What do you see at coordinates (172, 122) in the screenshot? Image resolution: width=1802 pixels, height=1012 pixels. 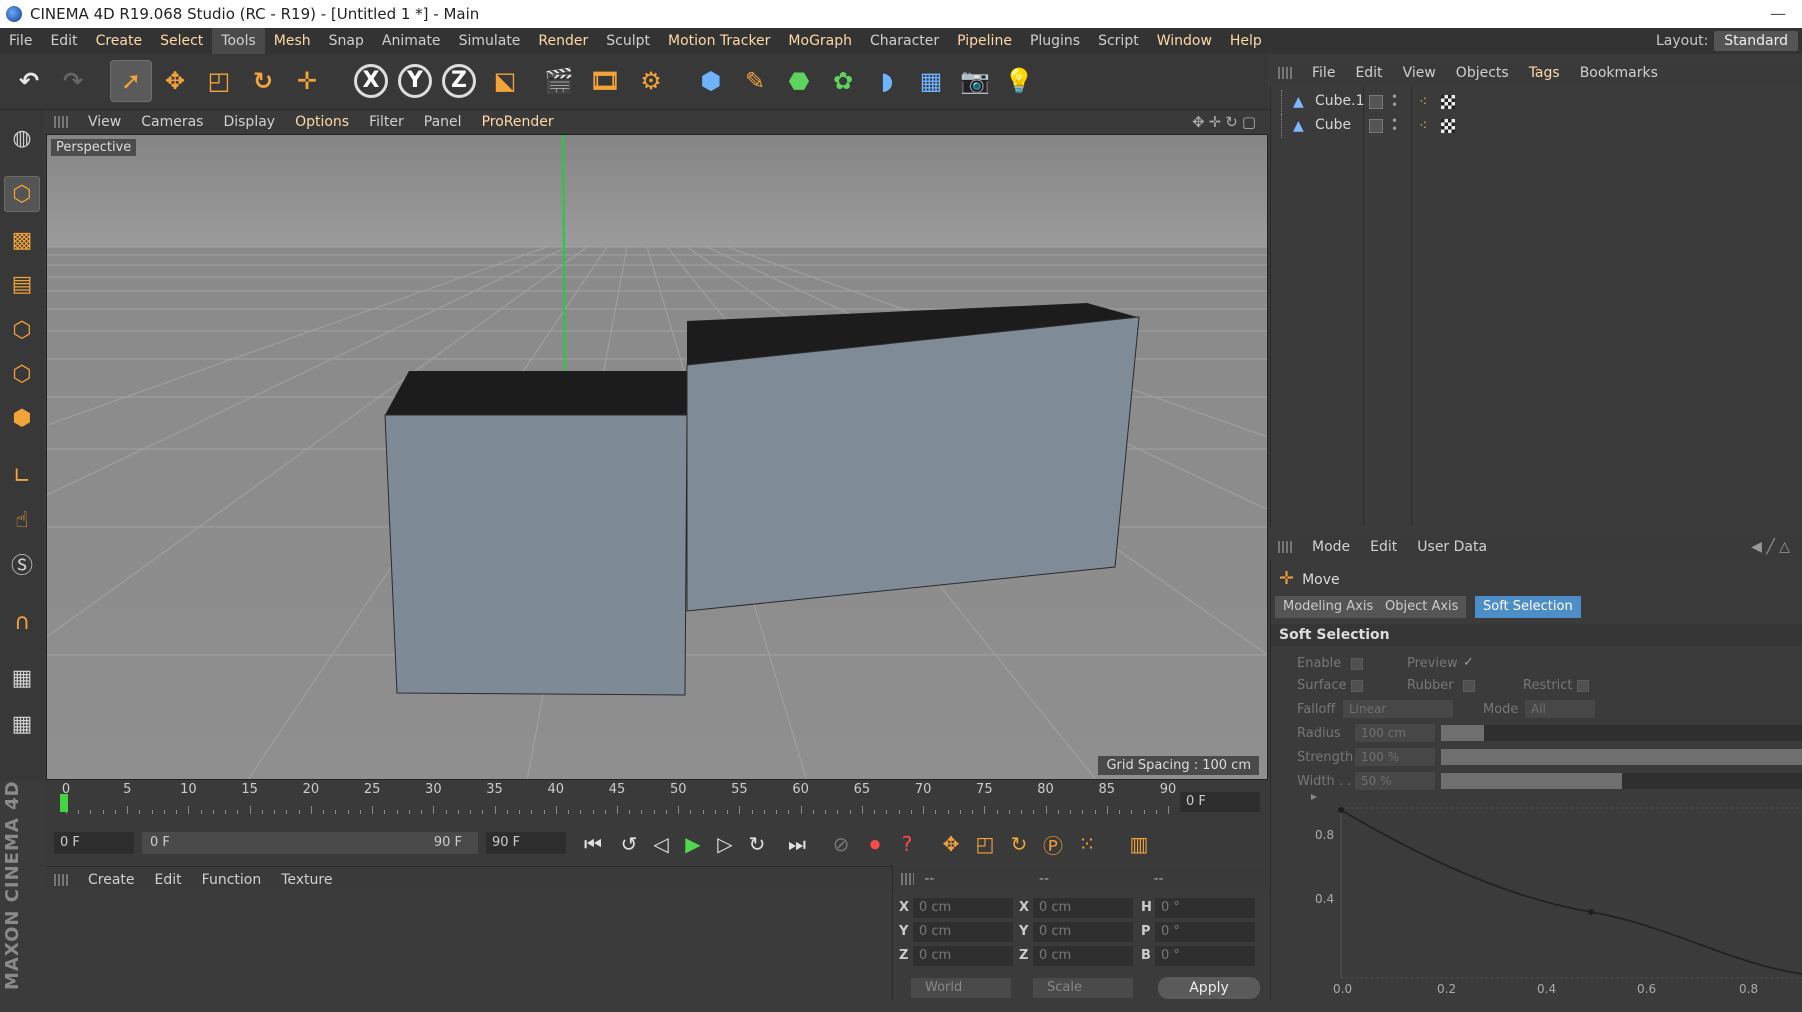 I see `viewport-menu-cameras: Cameras` at bounding box center [172, 122].